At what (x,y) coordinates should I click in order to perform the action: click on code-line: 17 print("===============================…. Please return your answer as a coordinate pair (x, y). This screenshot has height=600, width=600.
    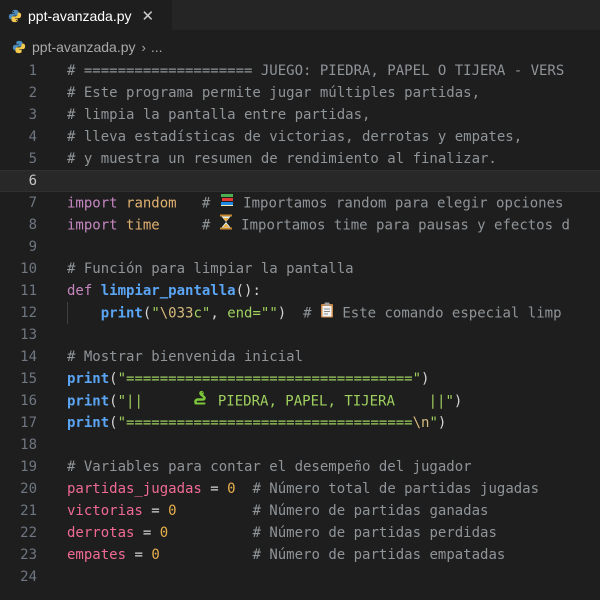
    Looking at the image, I should click on (300, 423).